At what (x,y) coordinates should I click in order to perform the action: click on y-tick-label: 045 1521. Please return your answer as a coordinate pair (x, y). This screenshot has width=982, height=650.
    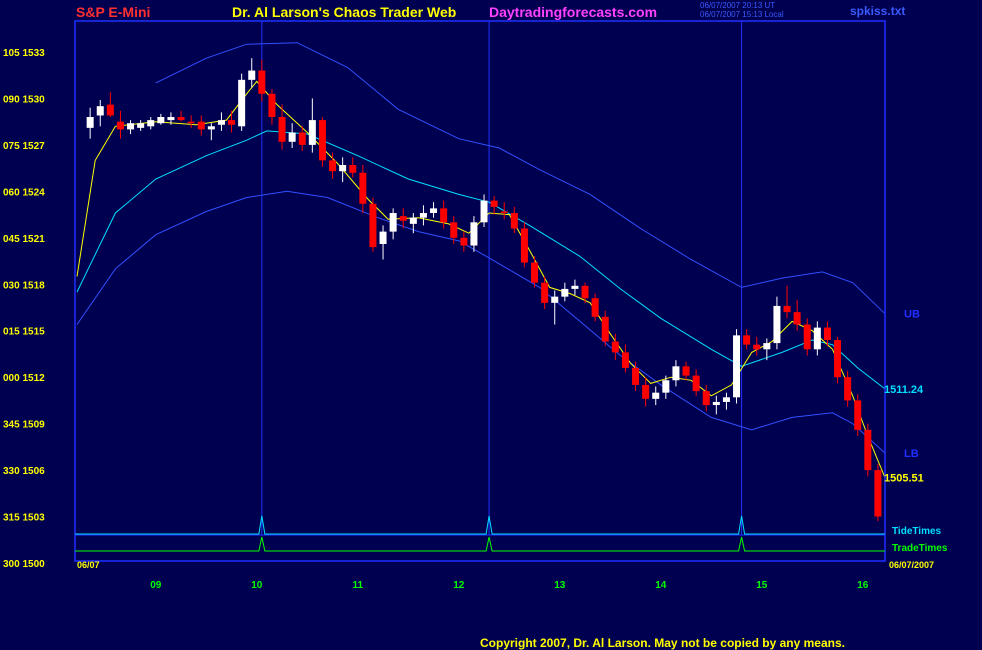
    Looking at the image, I should click on (24, 239).